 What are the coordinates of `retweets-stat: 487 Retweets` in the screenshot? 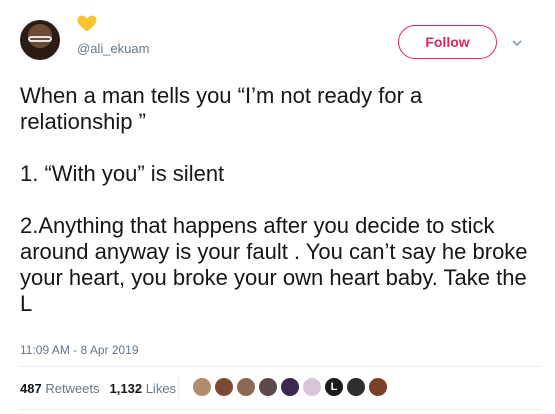 It's located at (60, 388).